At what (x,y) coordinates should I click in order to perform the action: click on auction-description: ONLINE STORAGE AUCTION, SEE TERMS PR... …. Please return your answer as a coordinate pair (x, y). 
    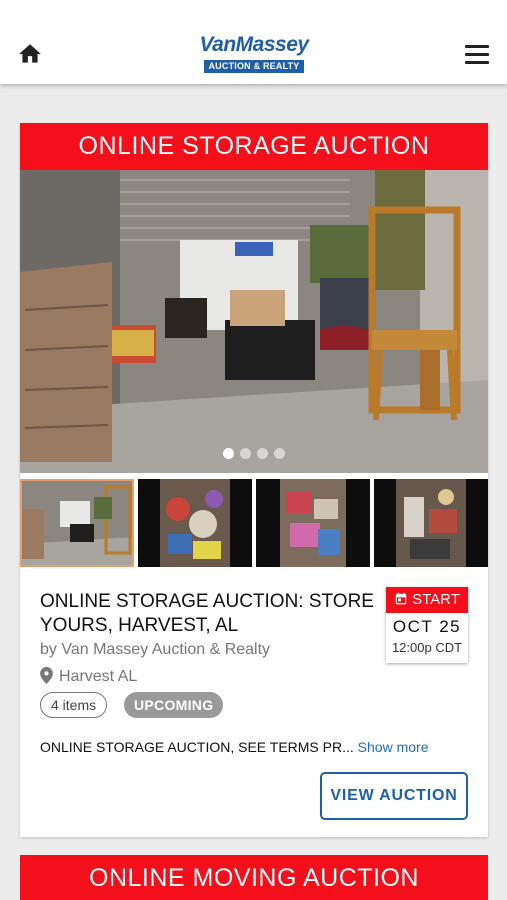
    Looking at the image, I should click on (234, 747).